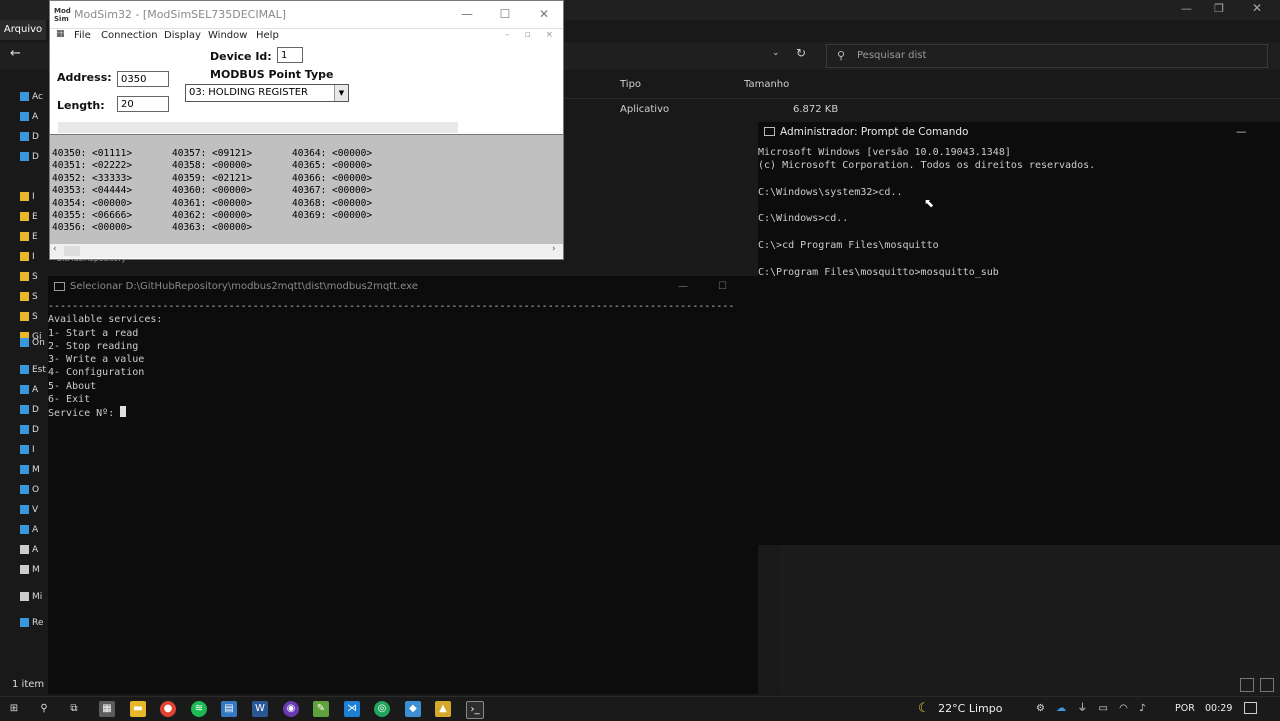  What do you see at coordinates (1185, 709) in the screenshot?
I see `language-indicator: POR` at bounding box center [1185, 709].